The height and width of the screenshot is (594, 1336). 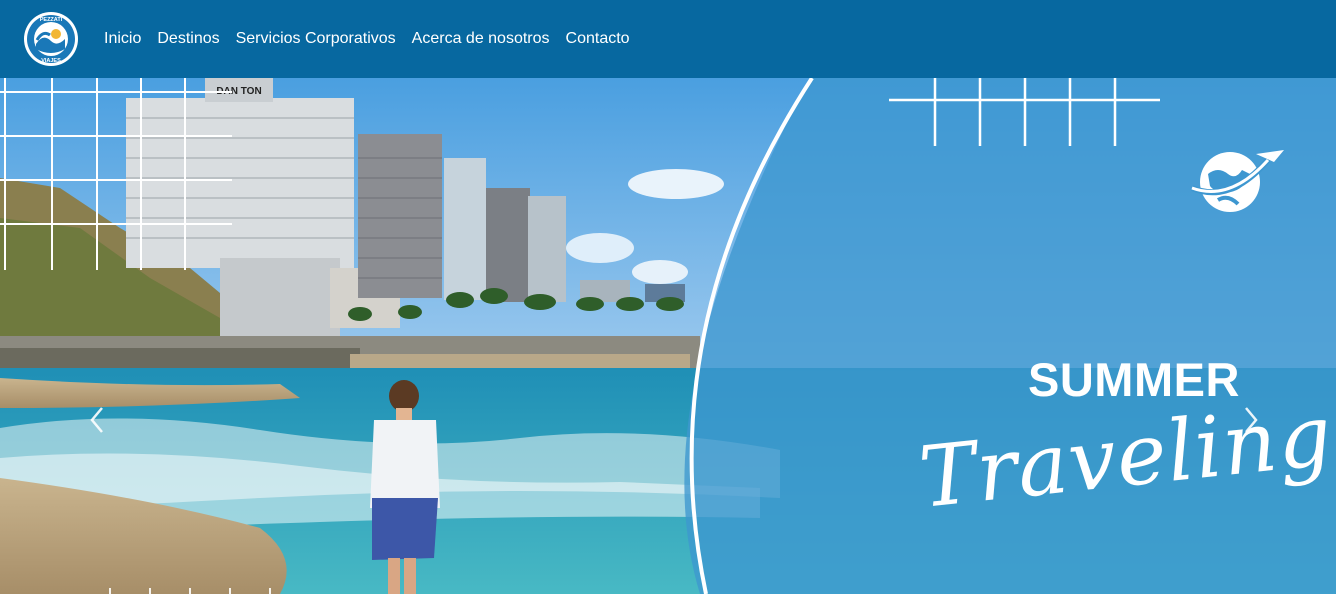 I want to click on svg-text: PEZZATI, so click(x=51, y=20).